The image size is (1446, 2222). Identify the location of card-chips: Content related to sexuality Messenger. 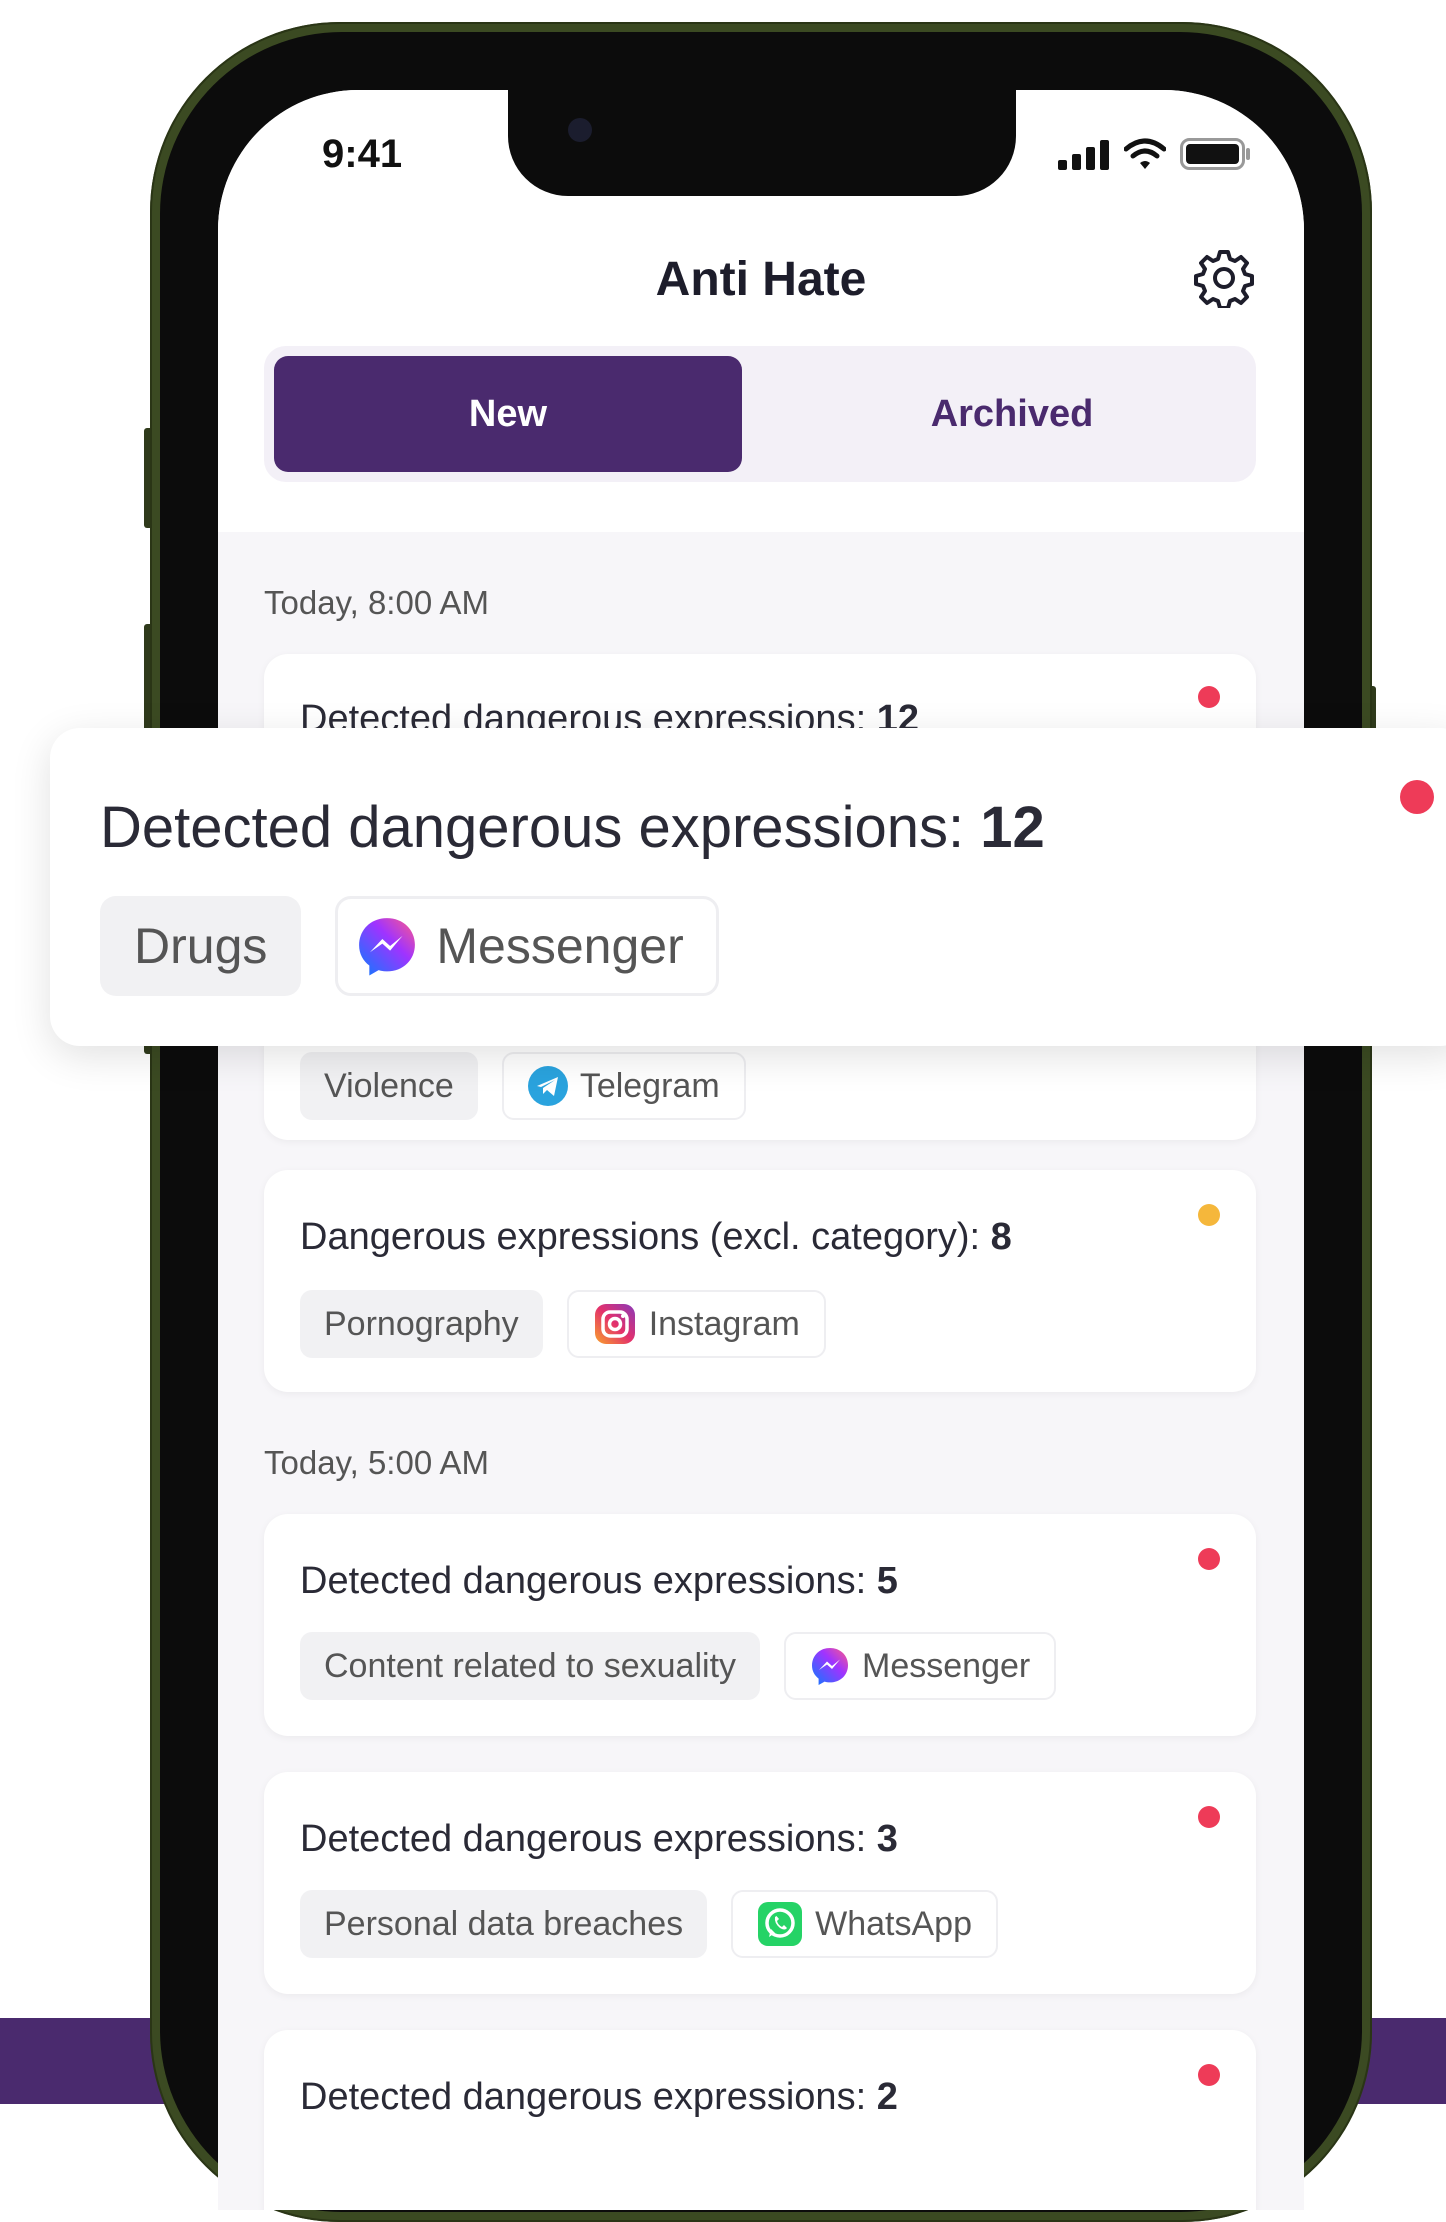
(678, 1666).